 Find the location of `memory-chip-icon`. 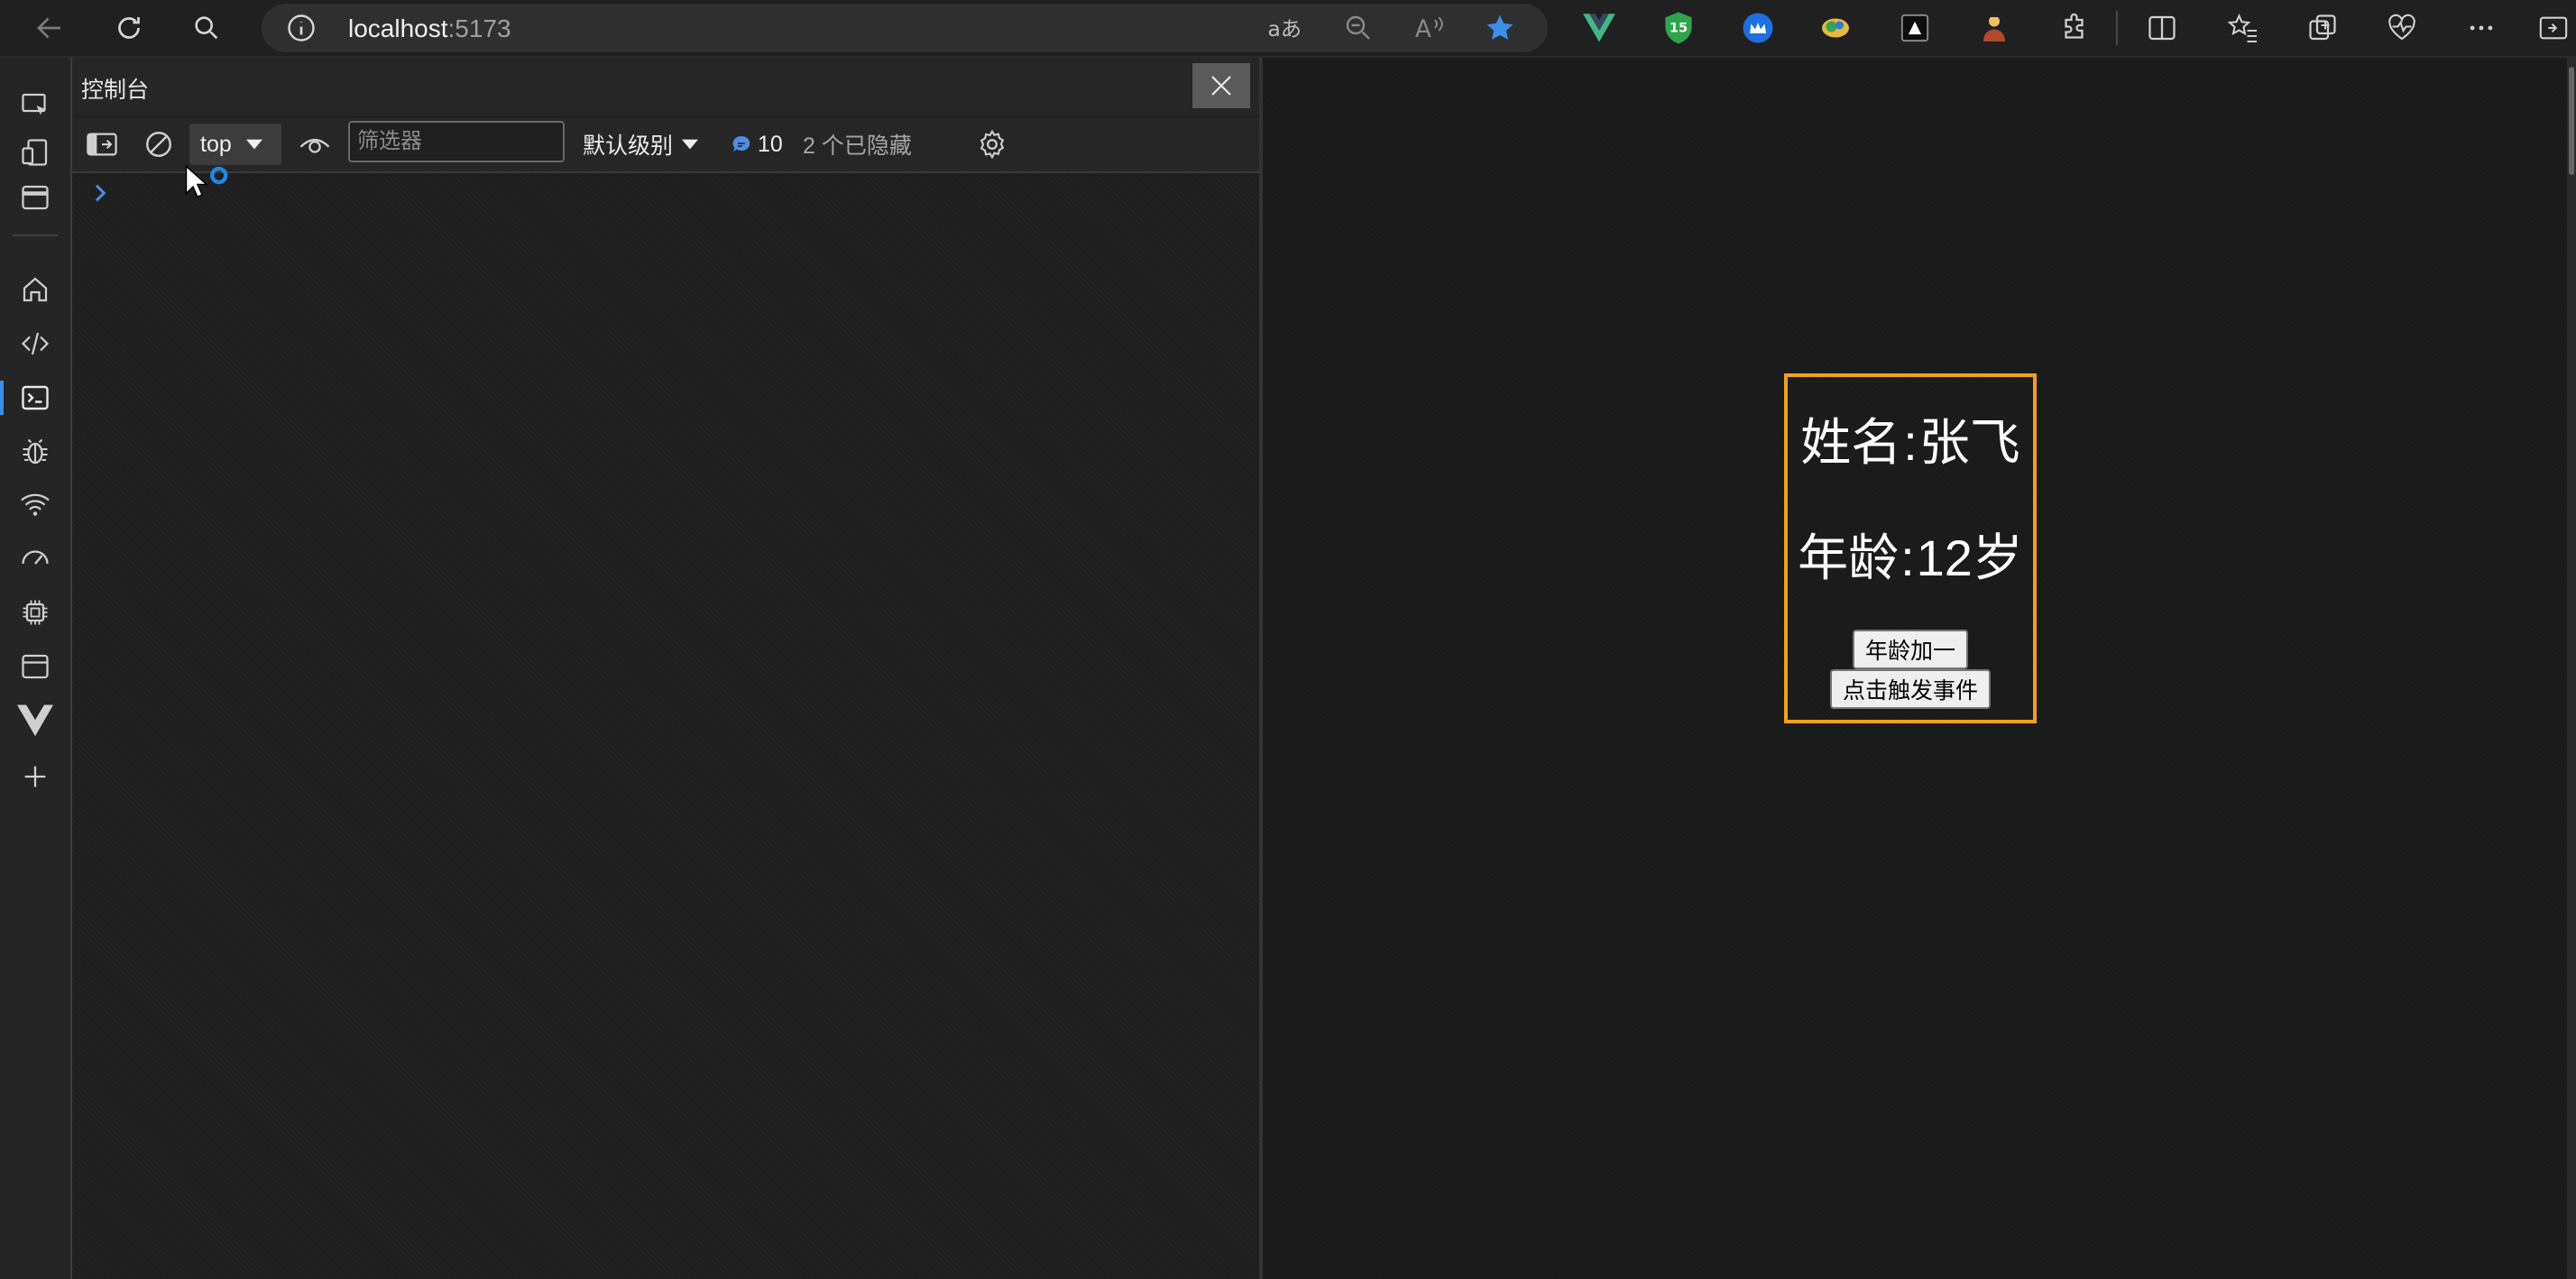

memory-chip-icon is located at coordinates (35, 613).